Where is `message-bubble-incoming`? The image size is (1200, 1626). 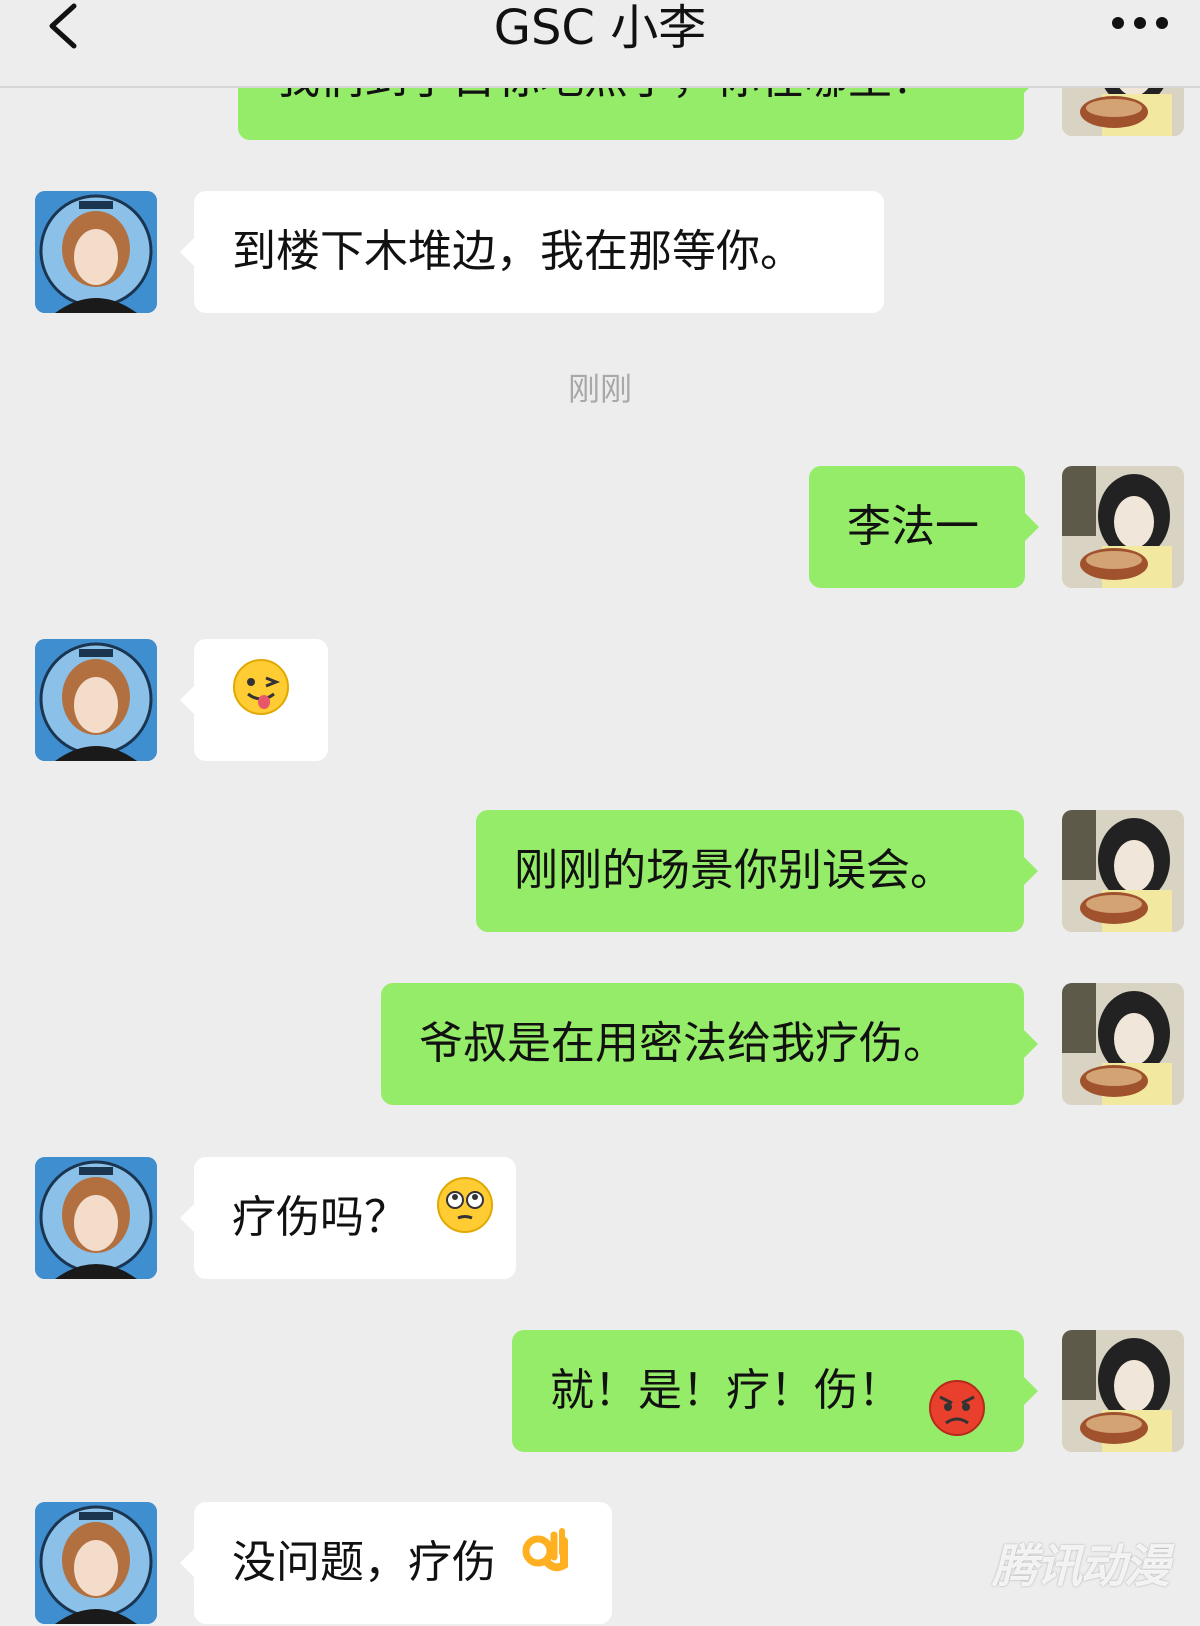
message-bubble-incoming is located at coordinates (254, 701).